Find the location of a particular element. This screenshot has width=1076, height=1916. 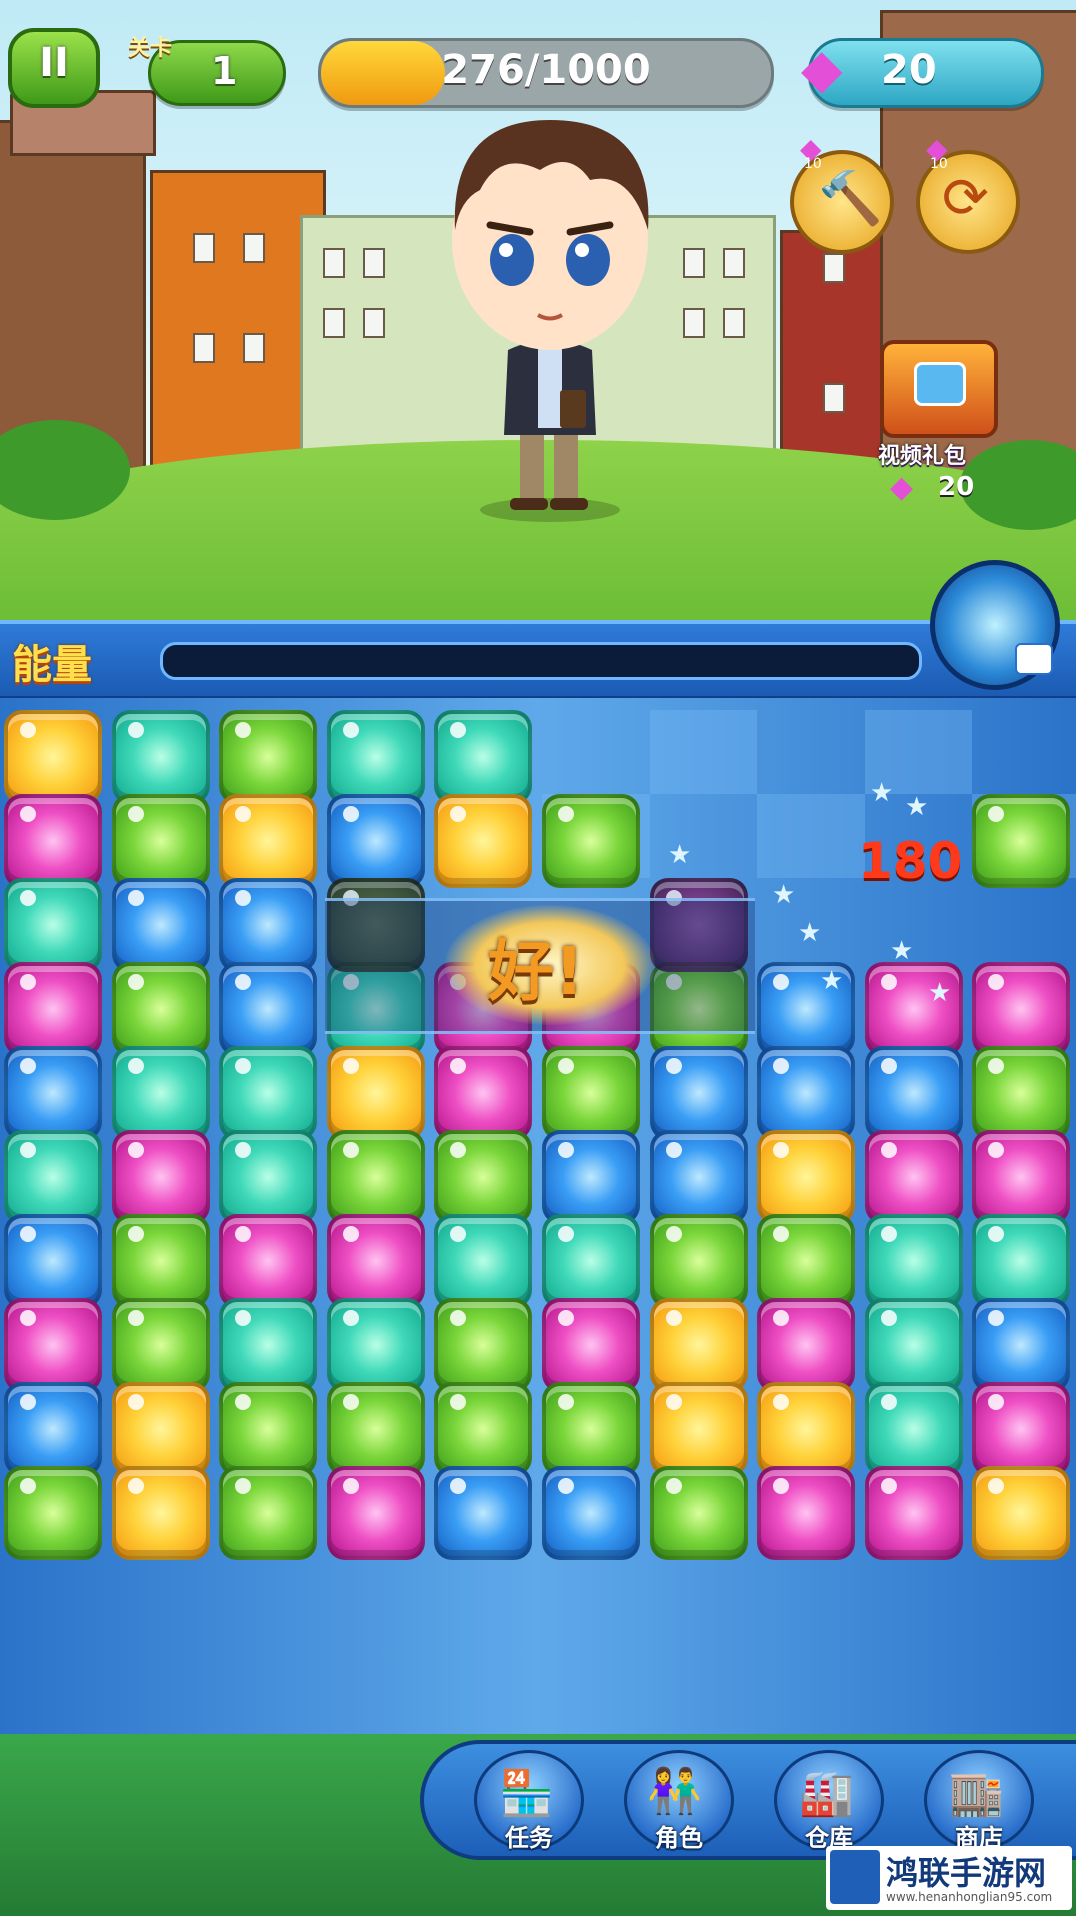

gift-box-icon is located at coordinates (939, 389).